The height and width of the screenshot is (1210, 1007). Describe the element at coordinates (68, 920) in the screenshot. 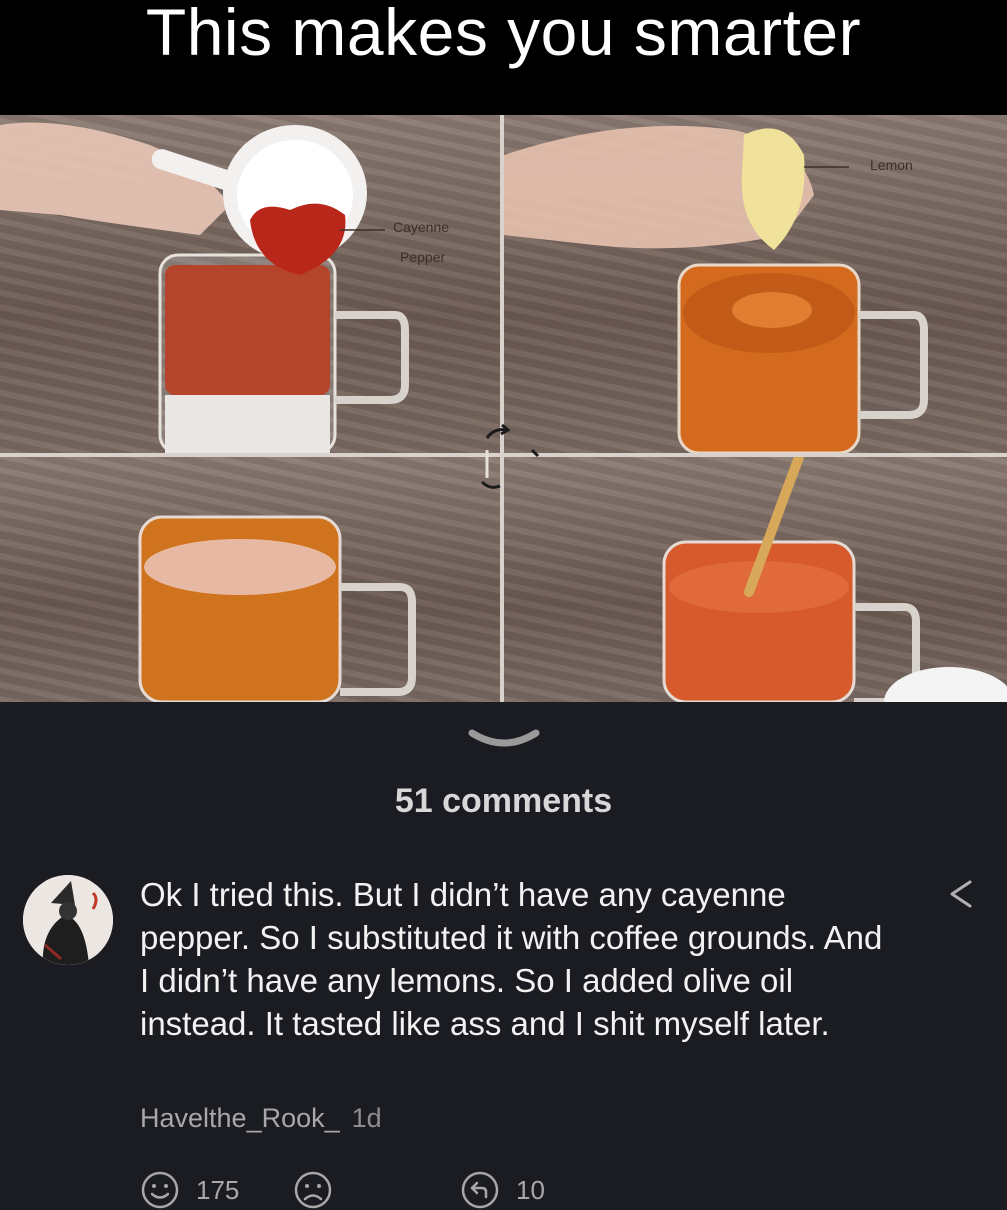

I see `avatar` at that location.